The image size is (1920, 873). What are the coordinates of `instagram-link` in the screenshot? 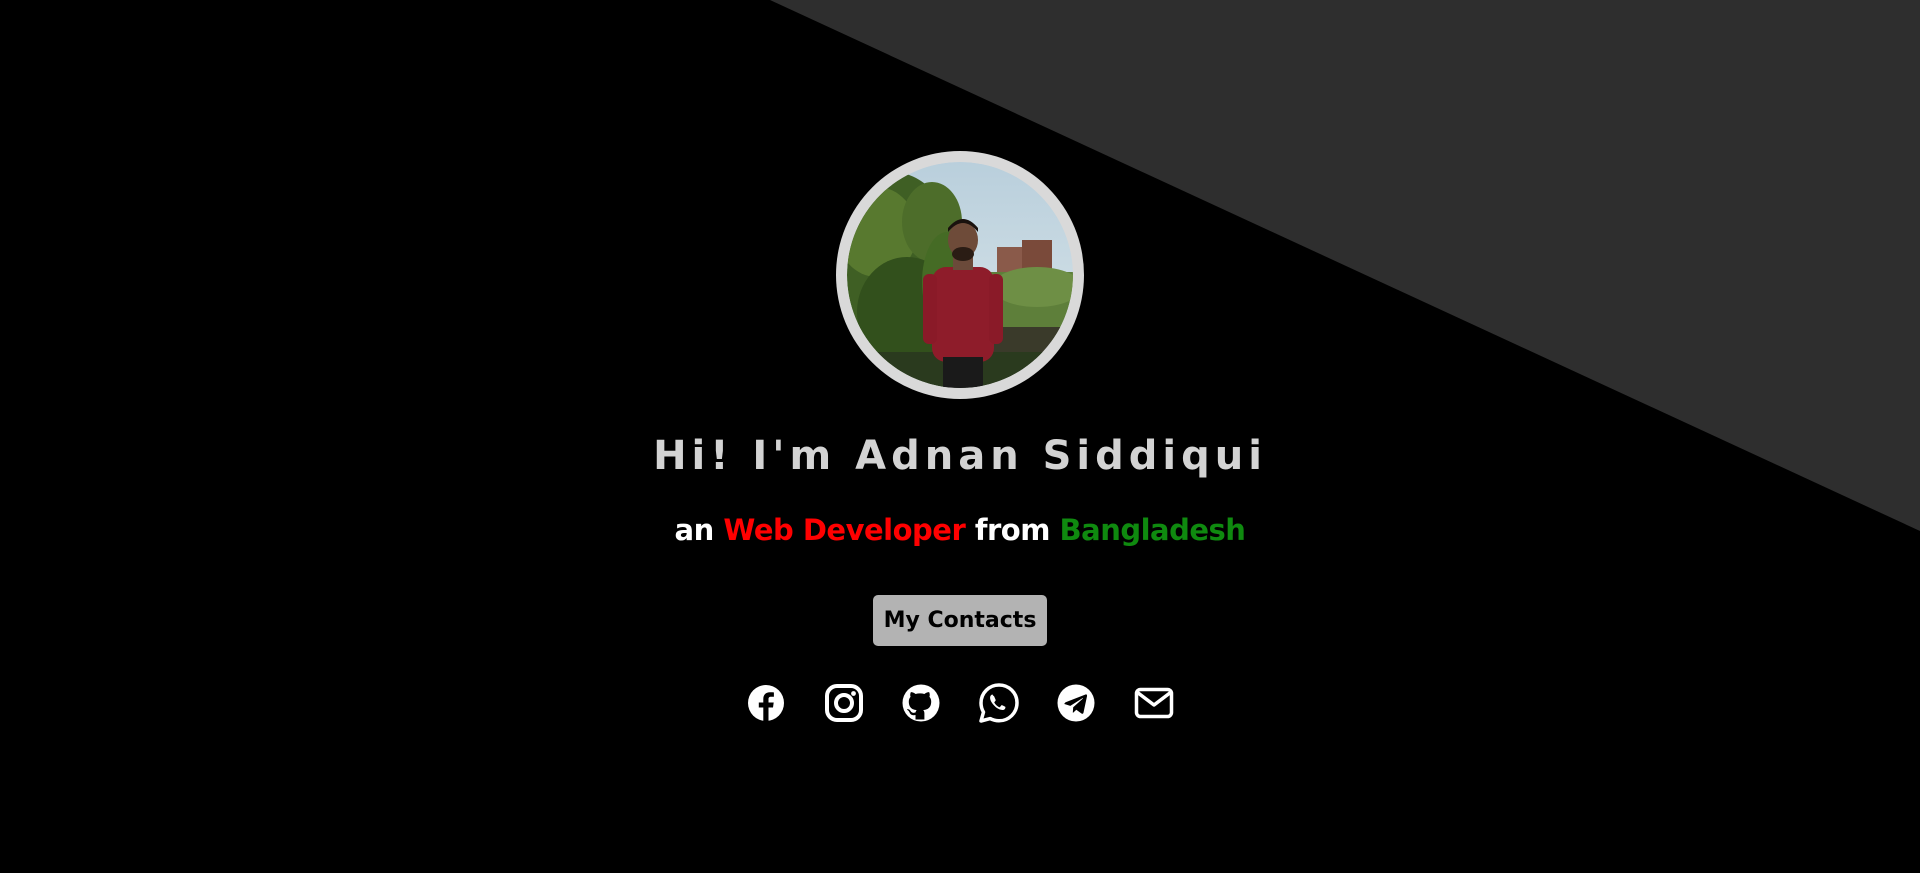 It's located at (844, 703).